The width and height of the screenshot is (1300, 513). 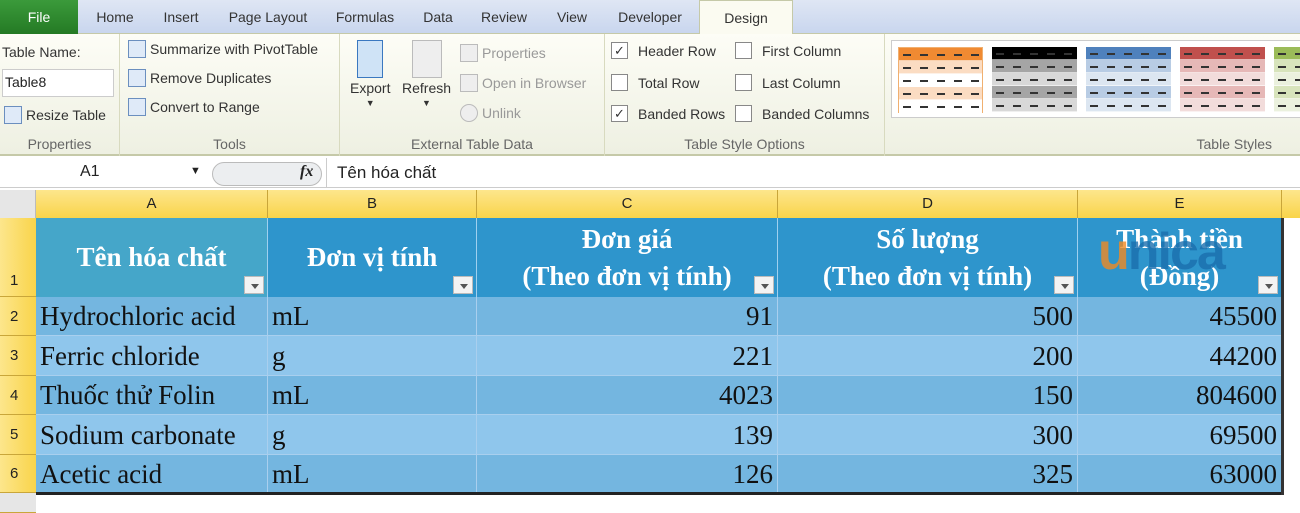 I want to click on table-style-blue, so click(x=1128, y=80).